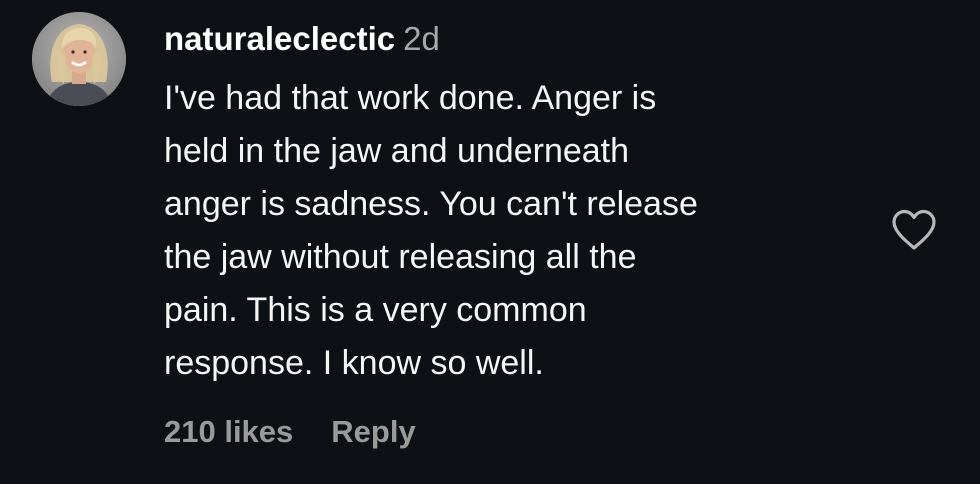 This screenshot has height=484, width=980. I want to click on like-button, so click(914, 230).